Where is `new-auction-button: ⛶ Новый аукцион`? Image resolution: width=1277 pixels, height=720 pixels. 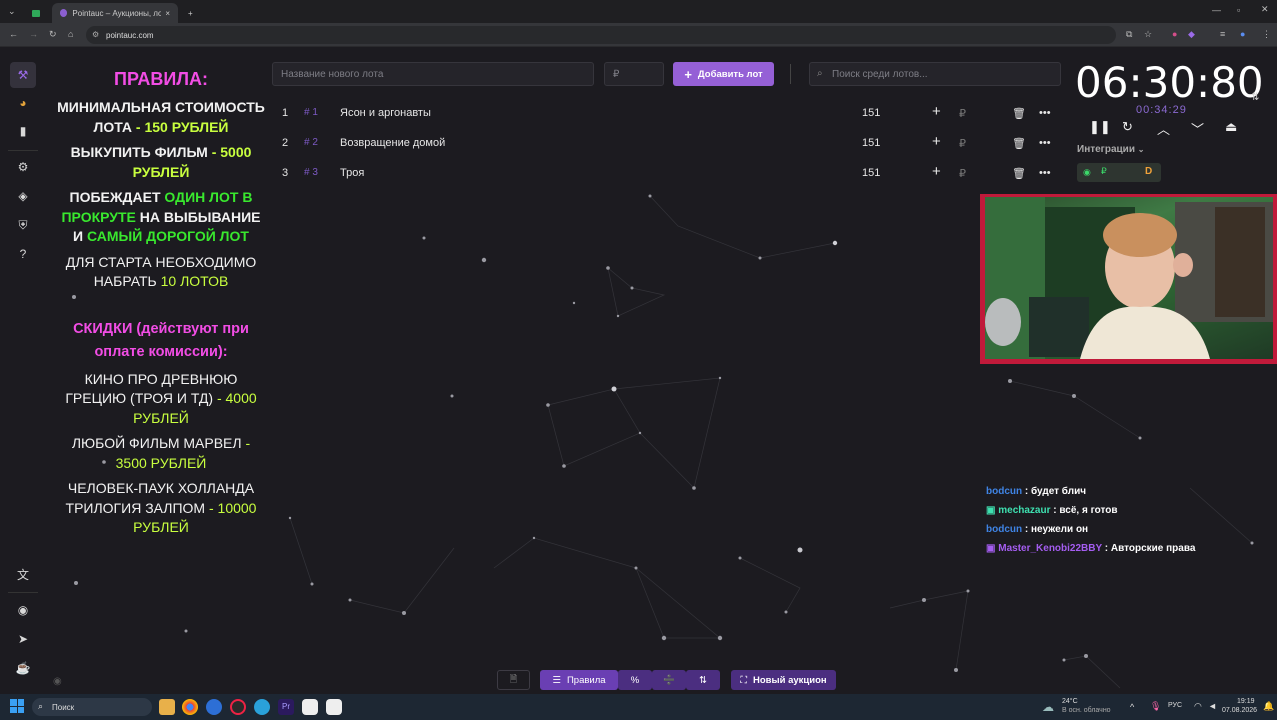
new-auction-button: ⛶ Новый аукцион is located at coordinates (783, 680).